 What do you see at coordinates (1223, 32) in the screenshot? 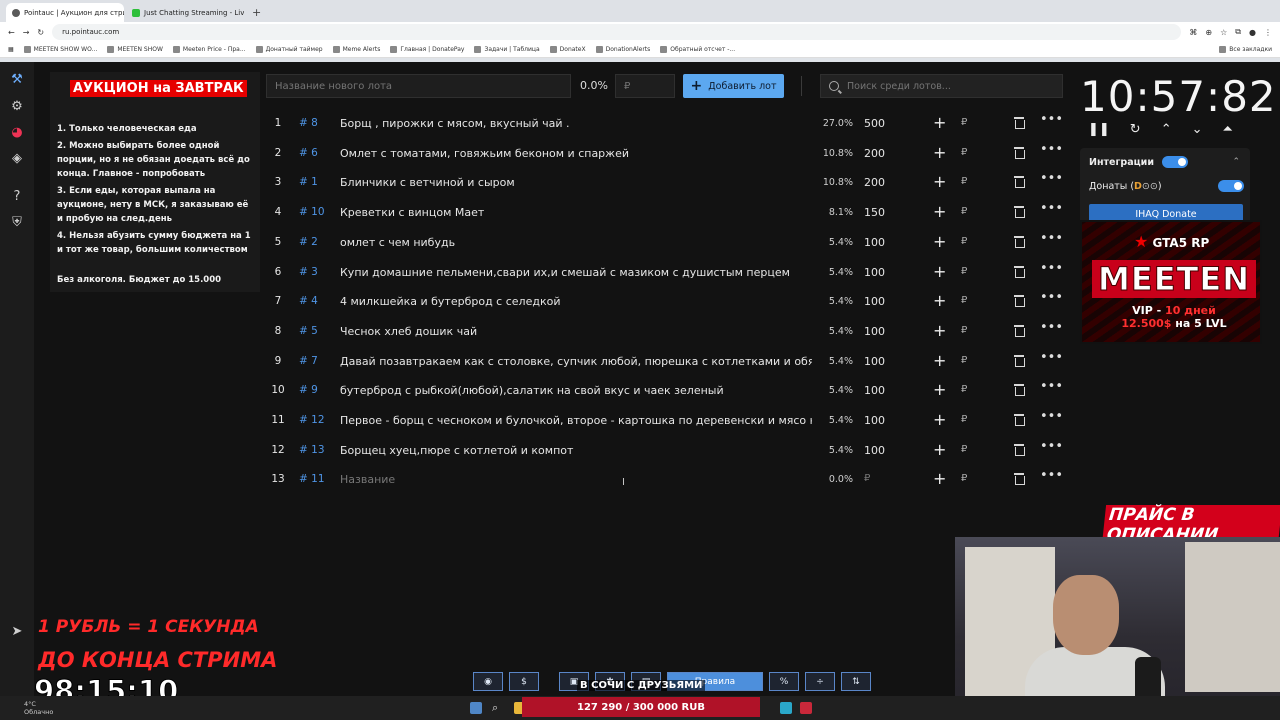
I see `bookmark-star-icon: ☆` at bounding box center [1223, 32].